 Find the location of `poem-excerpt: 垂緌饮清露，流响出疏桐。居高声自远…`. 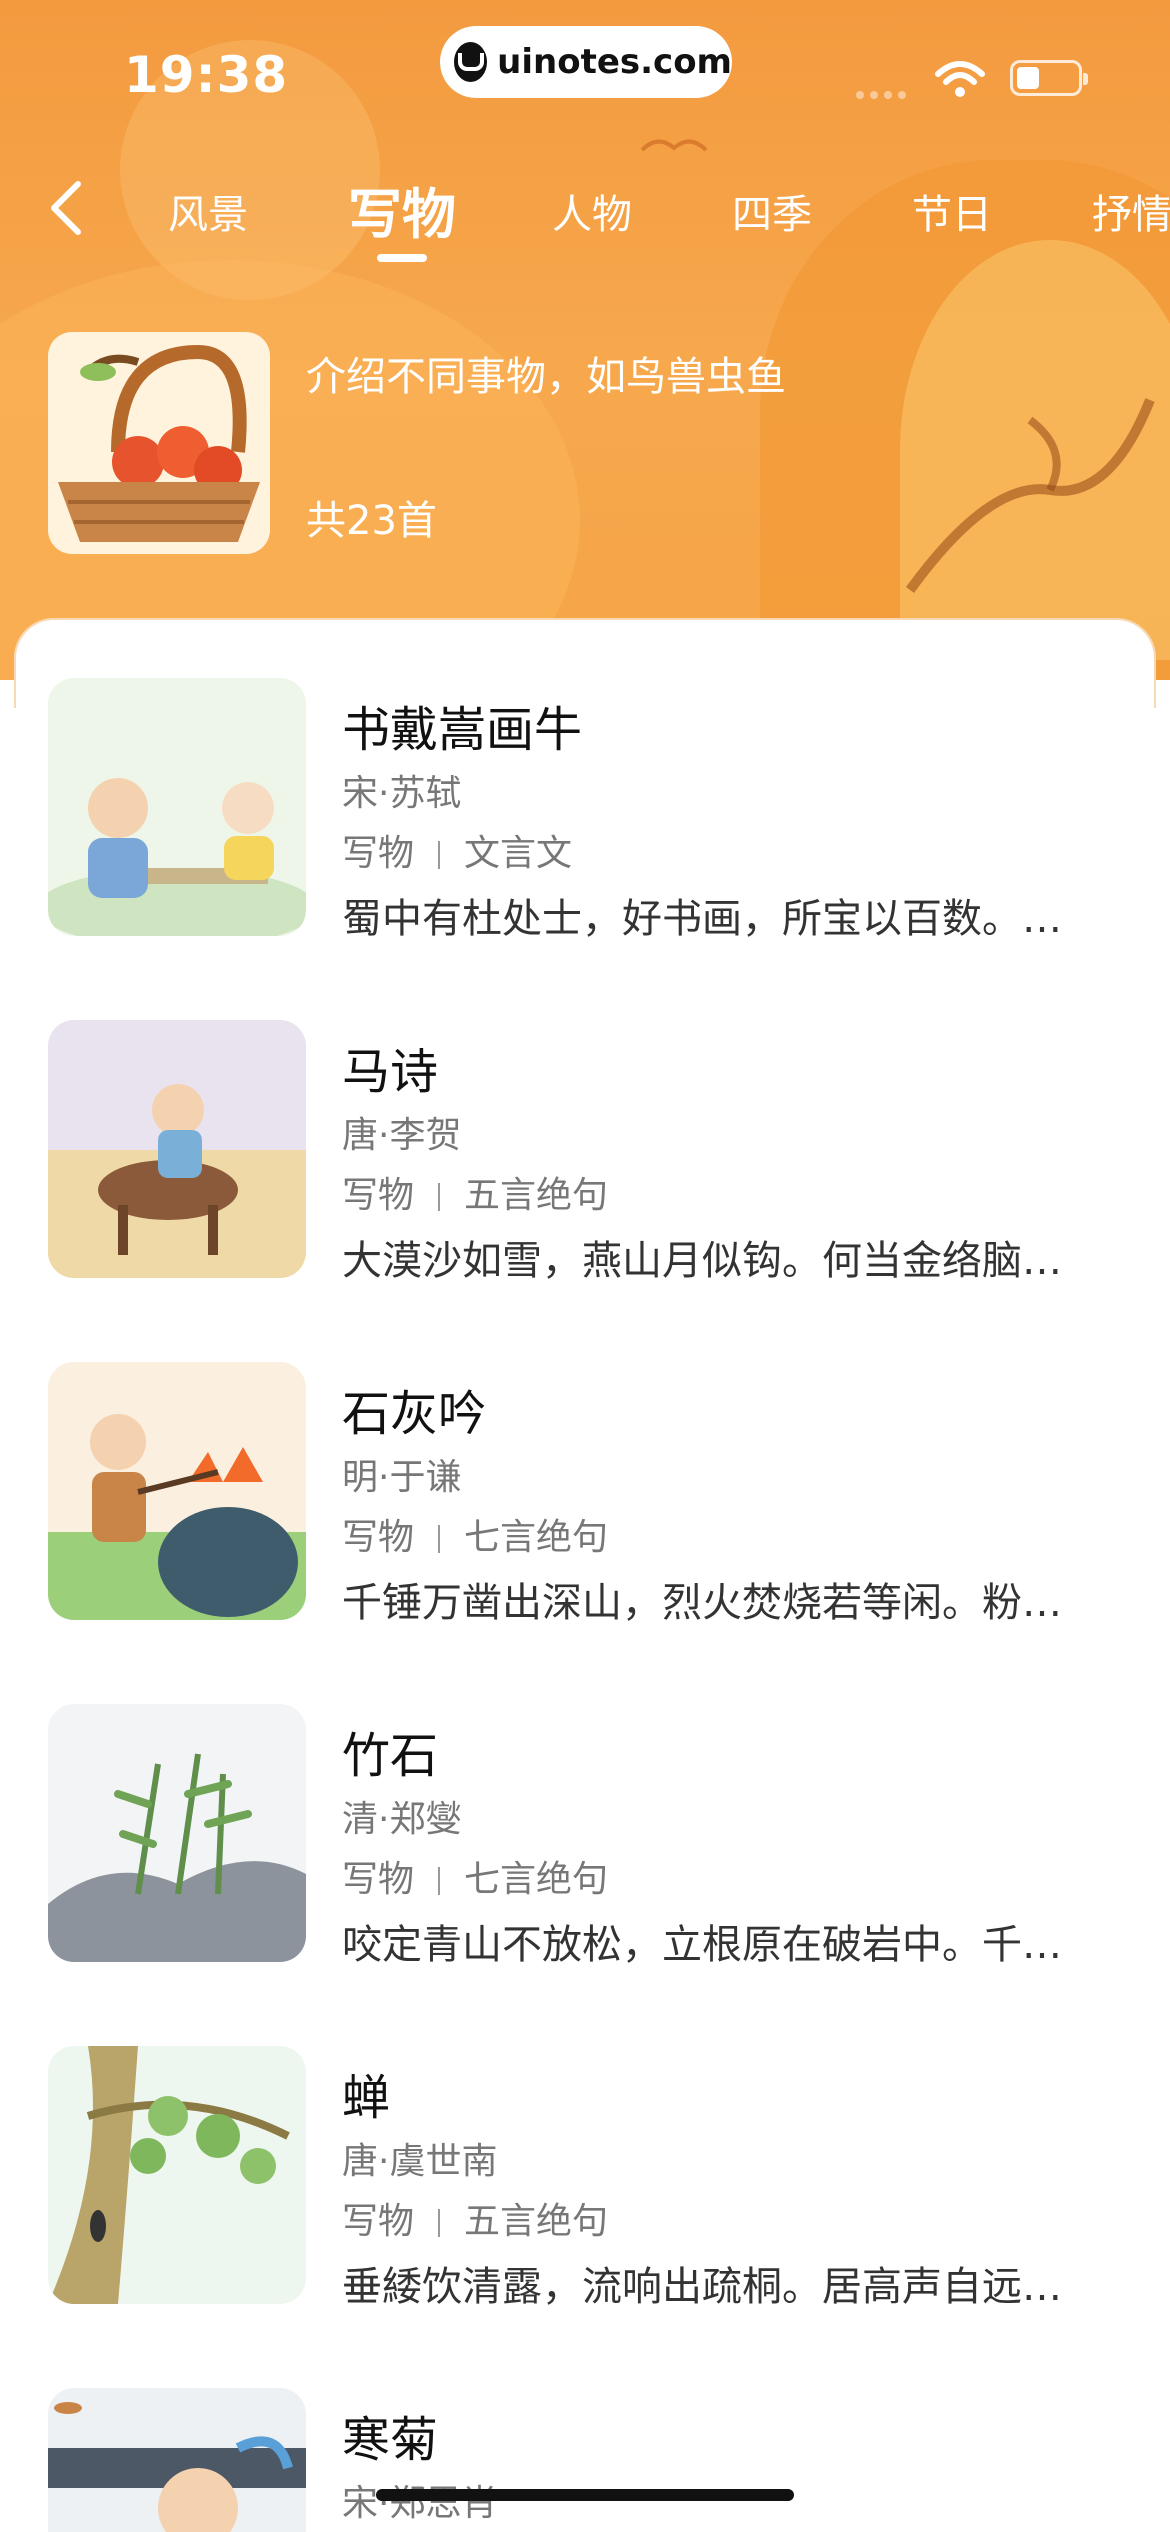

poem-excerpt: 垂緌饮清露，流响出疏桐。居高声自远… is located at coordinates (702, 2287).